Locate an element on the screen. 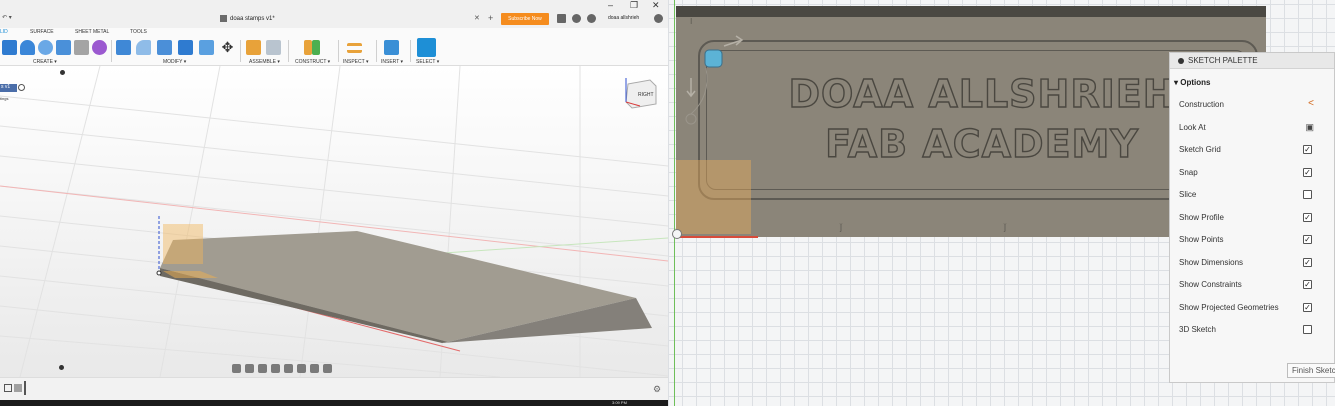  3d-sketch-checkbox is located at coordinates (1307, 329).